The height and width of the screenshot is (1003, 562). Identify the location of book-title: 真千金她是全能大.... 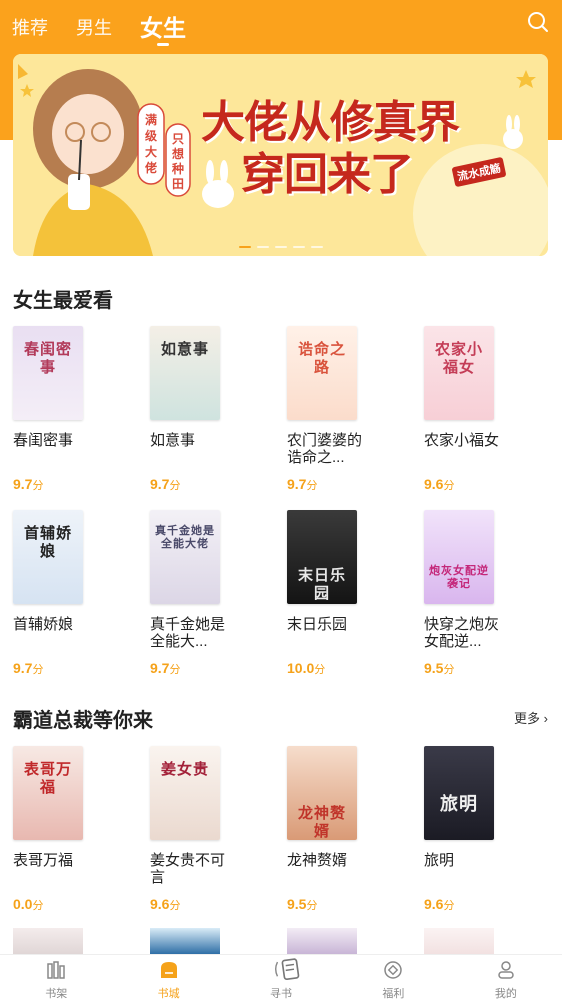
(188, 633).